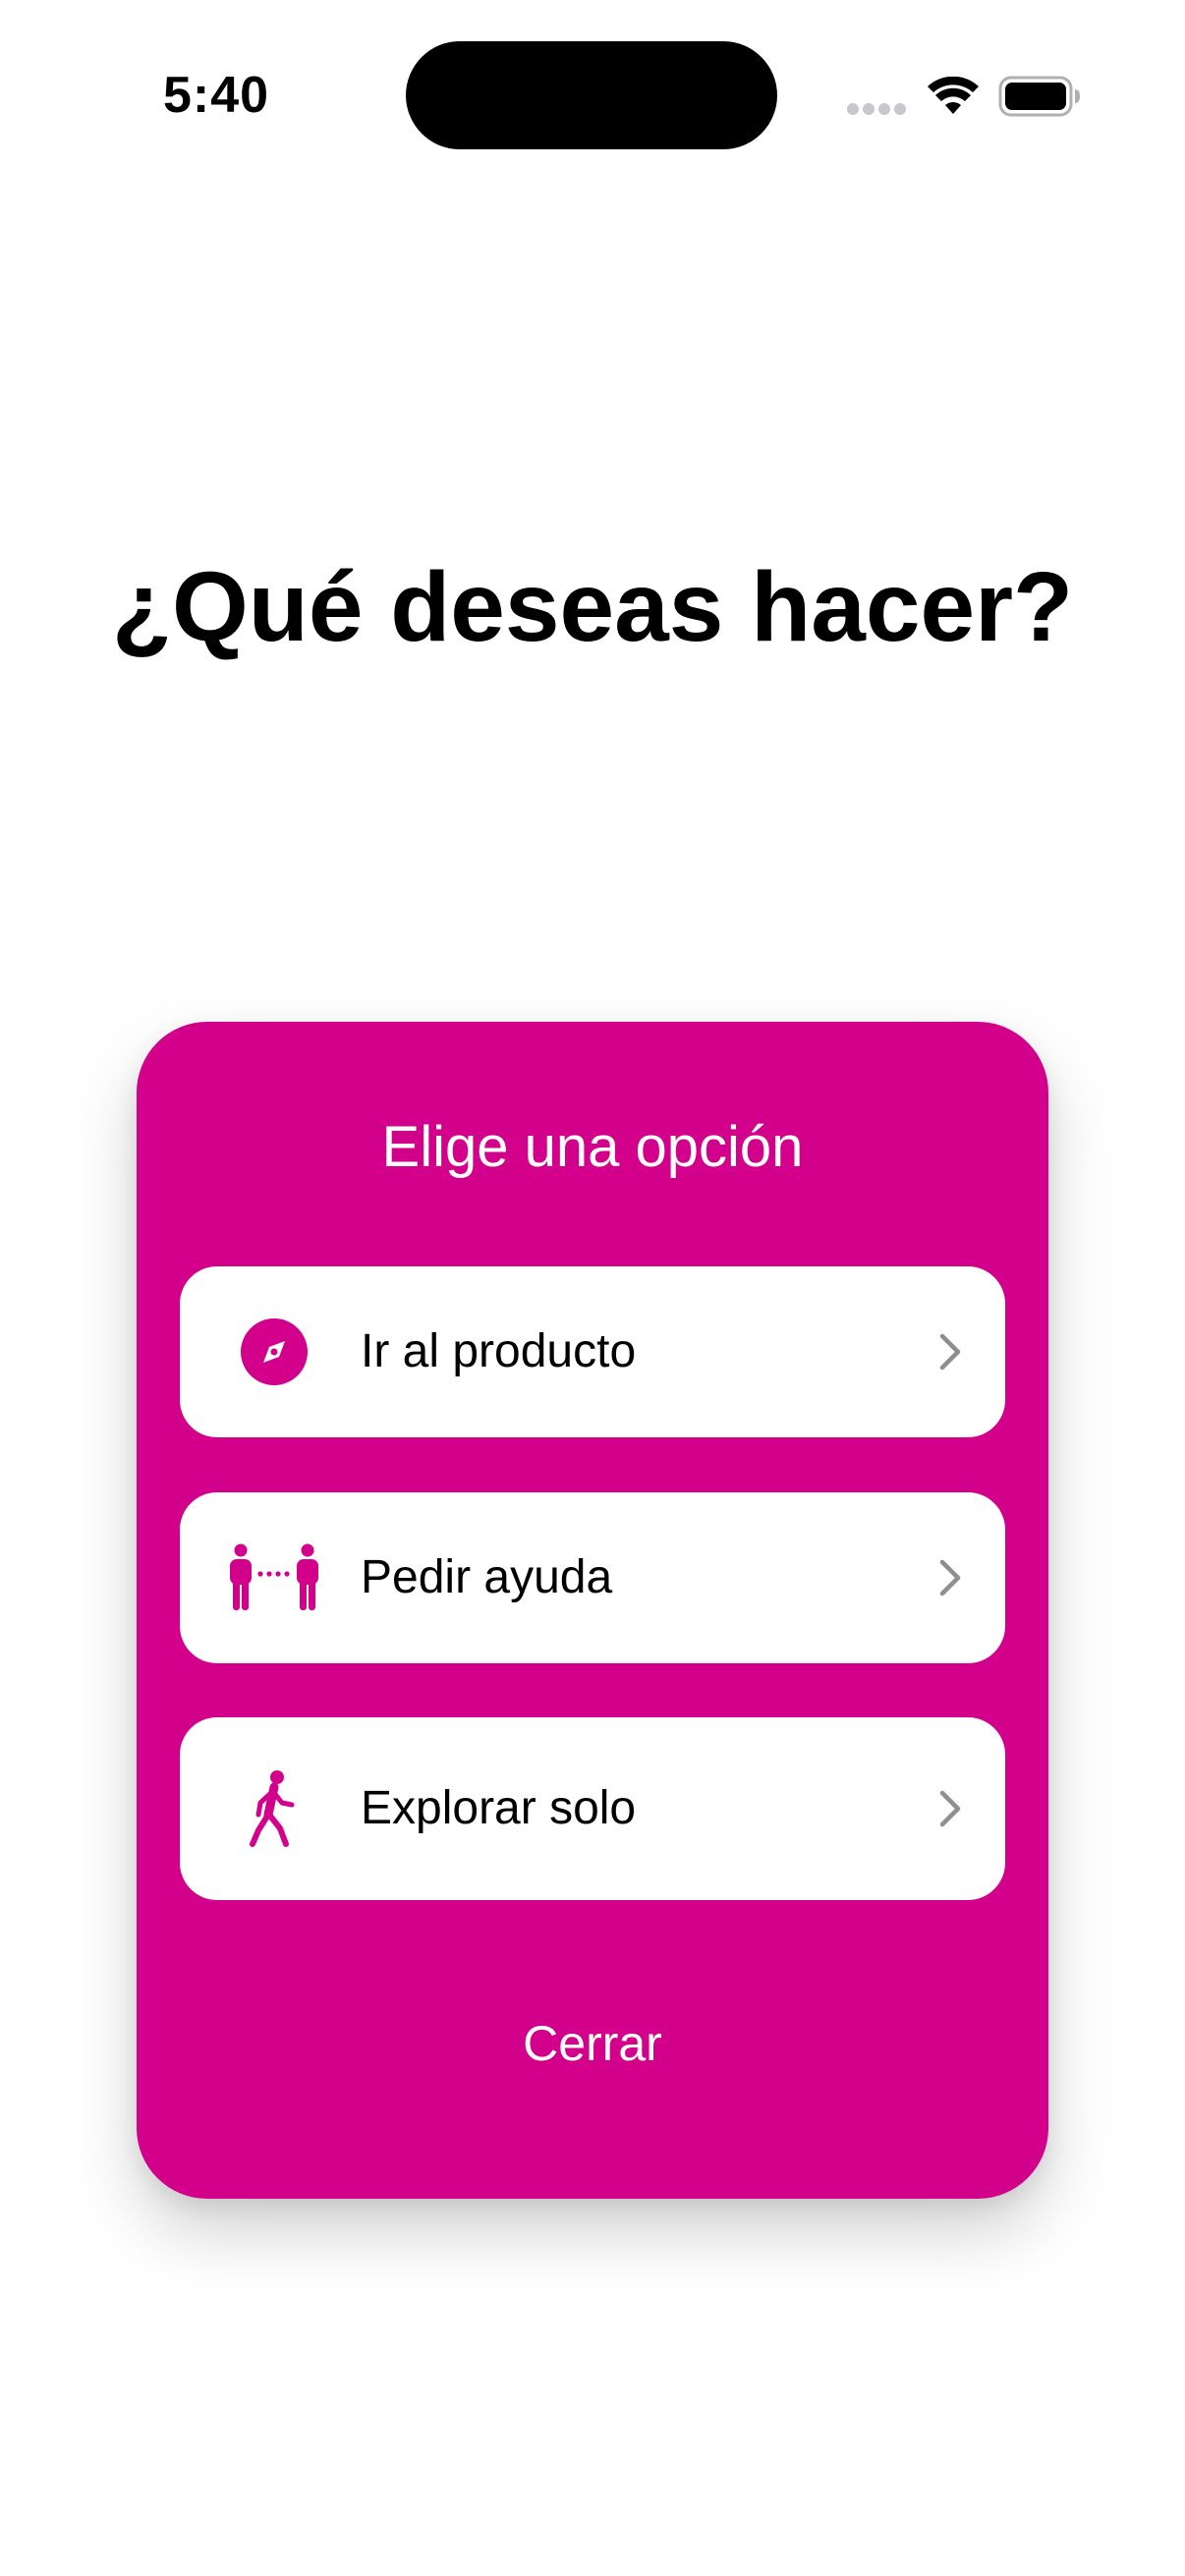 Image resolution: width=1185 pixels, height=2576 pixels. I want to click on dynamic-island, so click(592, 95).